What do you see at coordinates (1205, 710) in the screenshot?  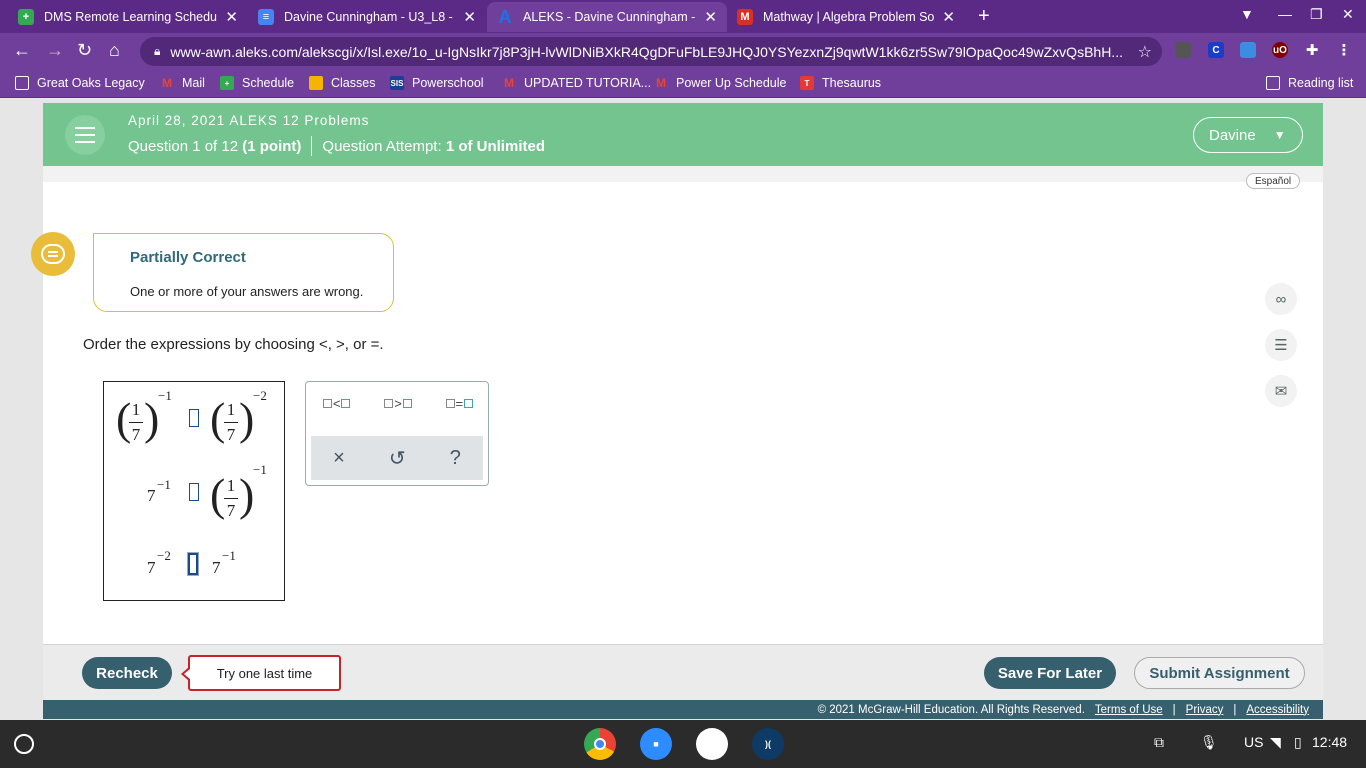 I see `privacy-link: Privacy` at bounding box center [1205, 710].